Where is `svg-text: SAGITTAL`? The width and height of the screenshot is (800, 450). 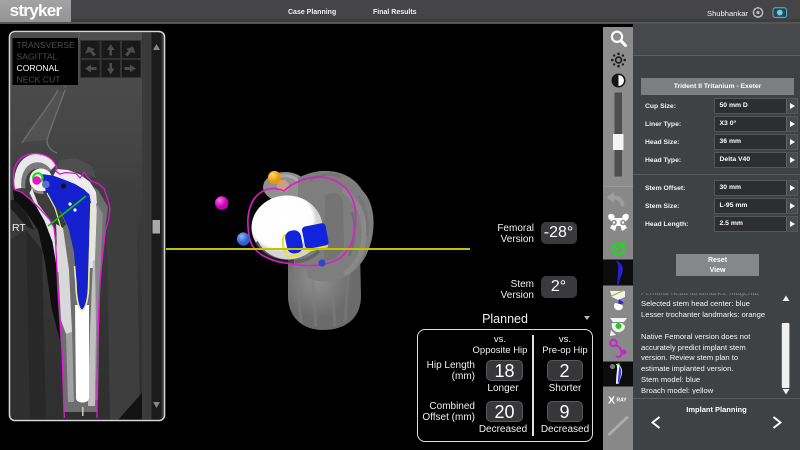 svg-text: SAGITTAL is located at coordinates (37, 57).